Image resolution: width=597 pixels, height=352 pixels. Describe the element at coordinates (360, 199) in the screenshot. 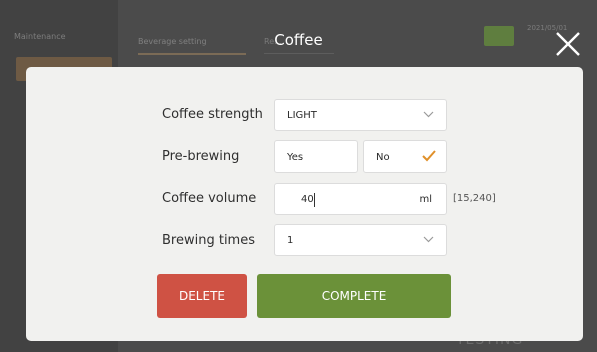

I see `coffee-volume-input: 40 ml` at that location.